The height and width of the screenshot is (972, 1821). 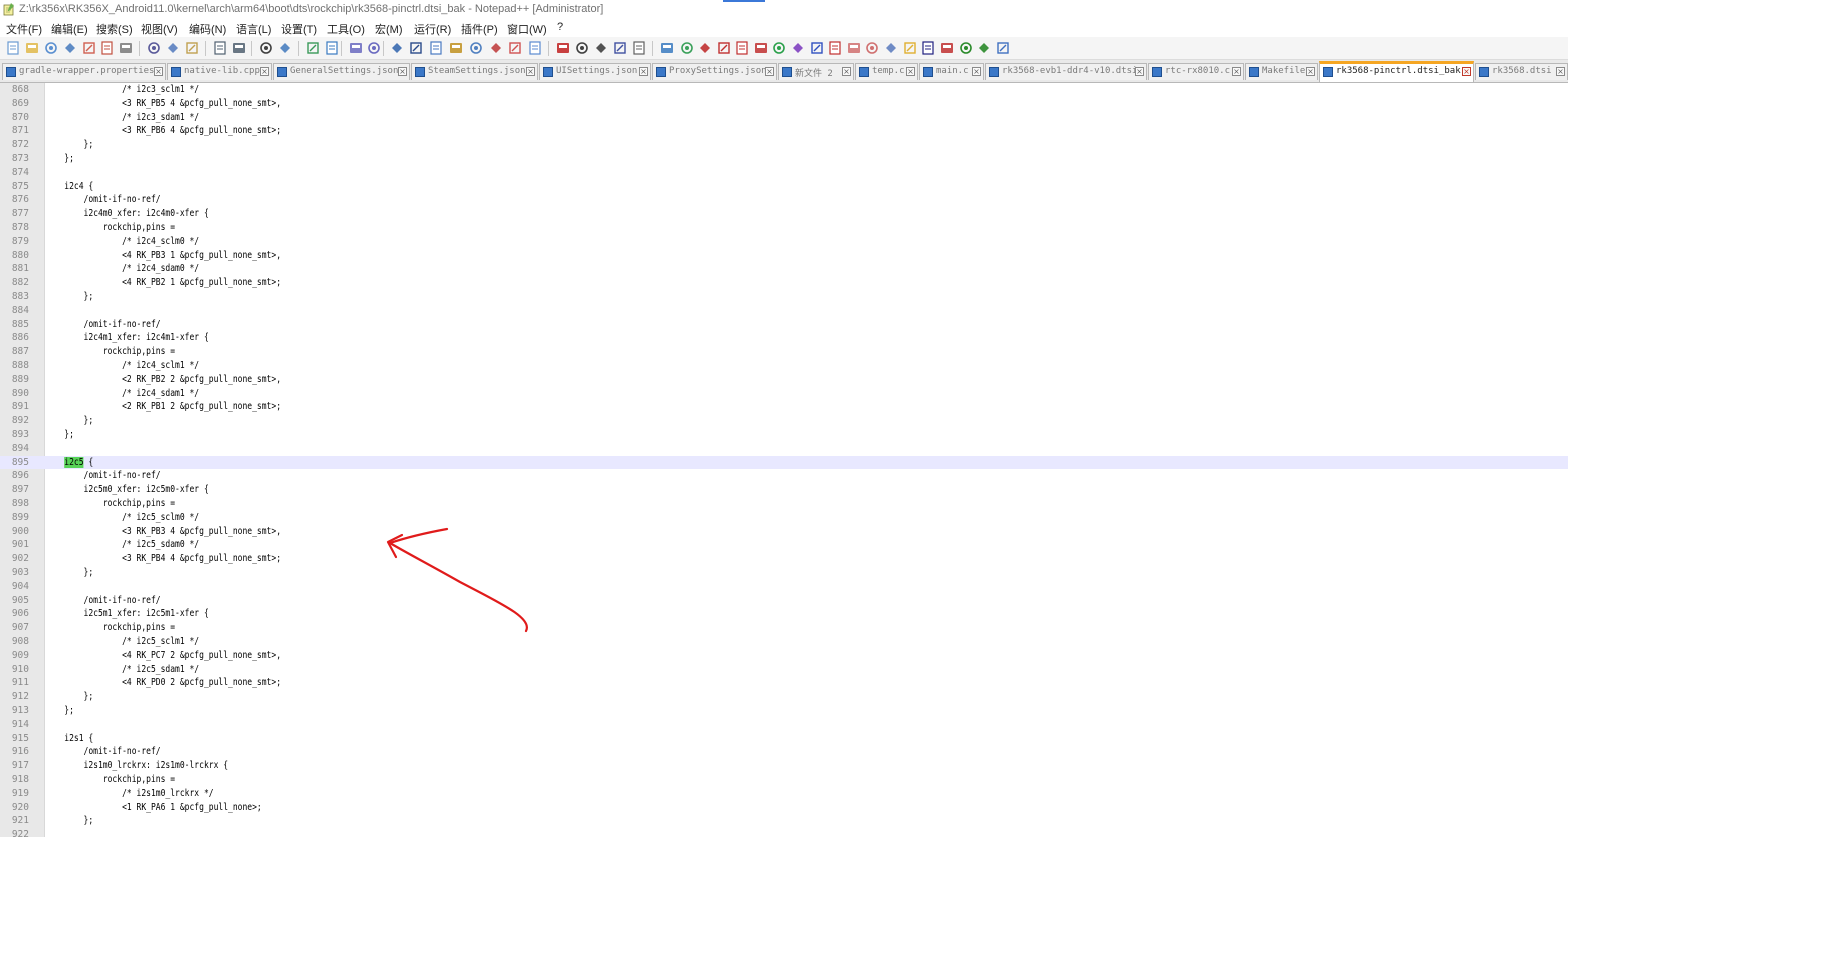 I want to click on plugin-4-icon, so click(x=724, y=48).